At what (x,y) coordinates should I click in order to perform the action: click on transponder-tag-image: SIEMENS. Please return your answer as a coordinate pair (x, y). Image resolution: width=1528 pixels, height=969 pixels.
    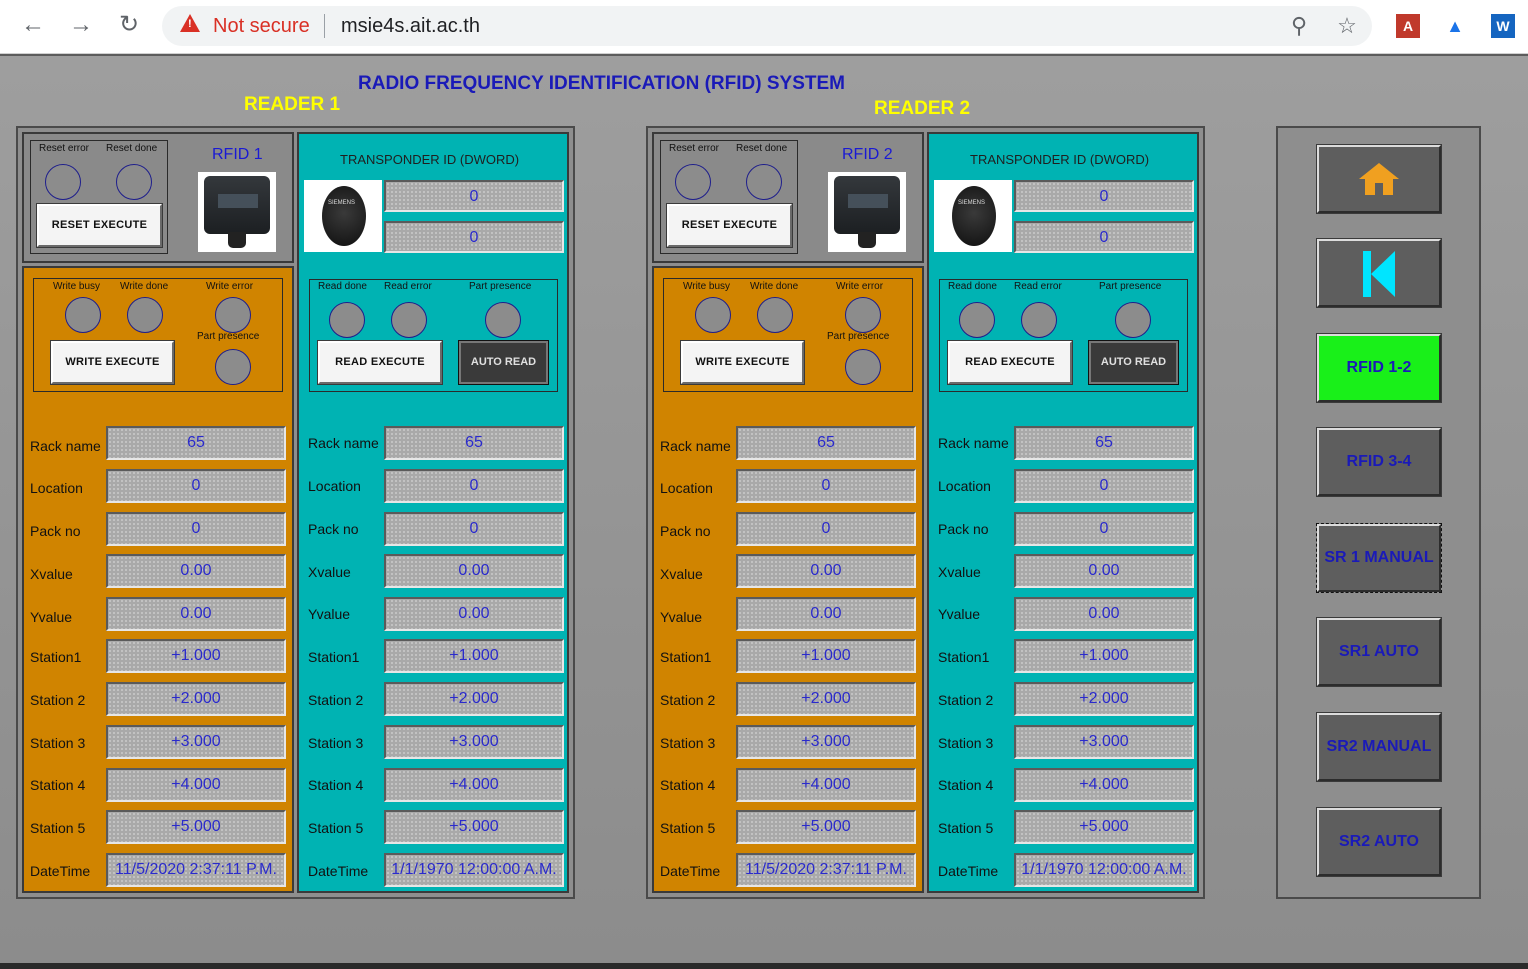
    Looking at the image, I should click on (973, 216).